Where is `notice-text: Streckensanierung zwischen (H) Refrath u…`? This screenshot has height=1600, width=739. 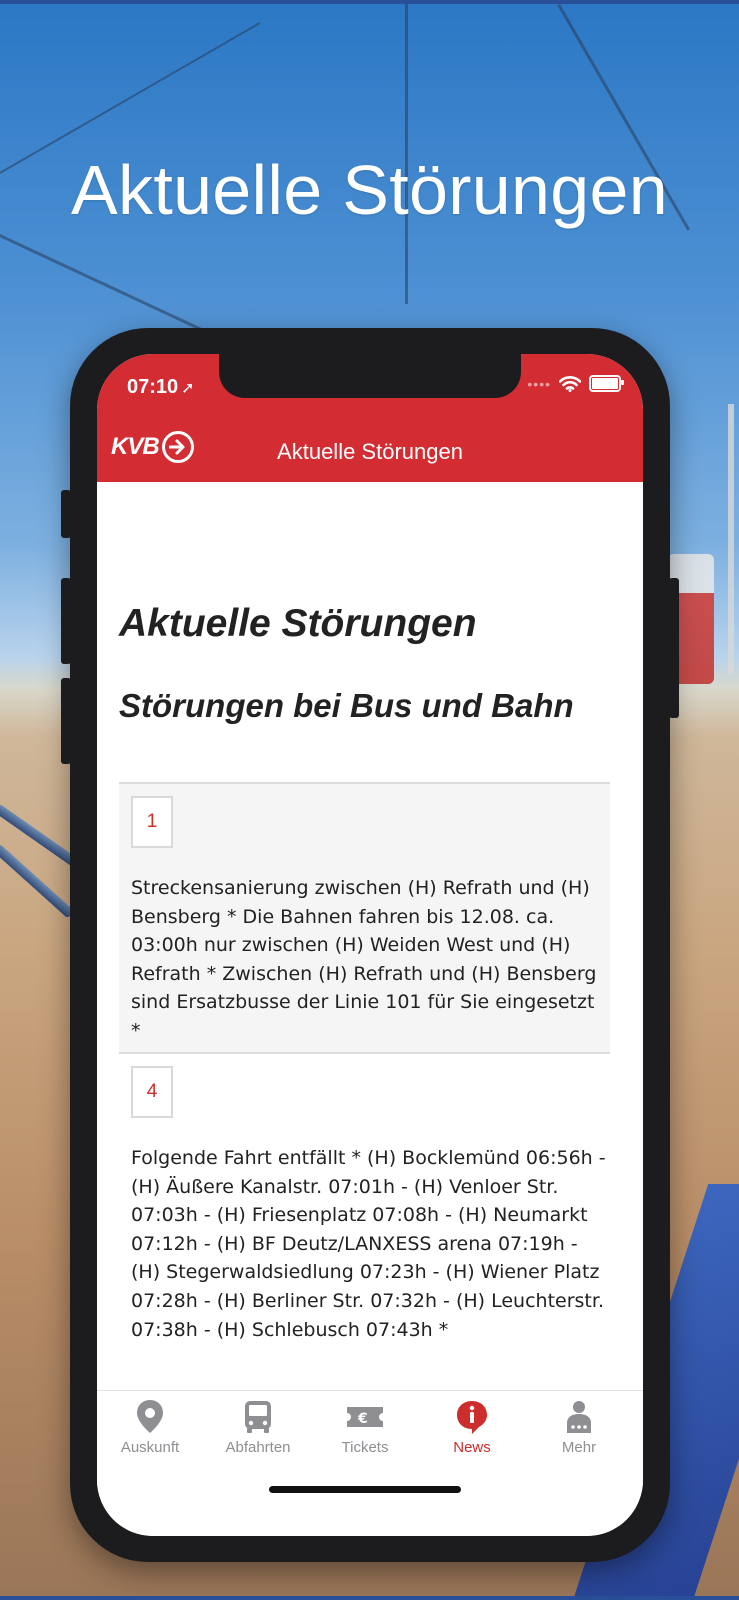 notice-text: Streckensanierung zwischen (H) Refrath u… is located at coordinates (364, 959).